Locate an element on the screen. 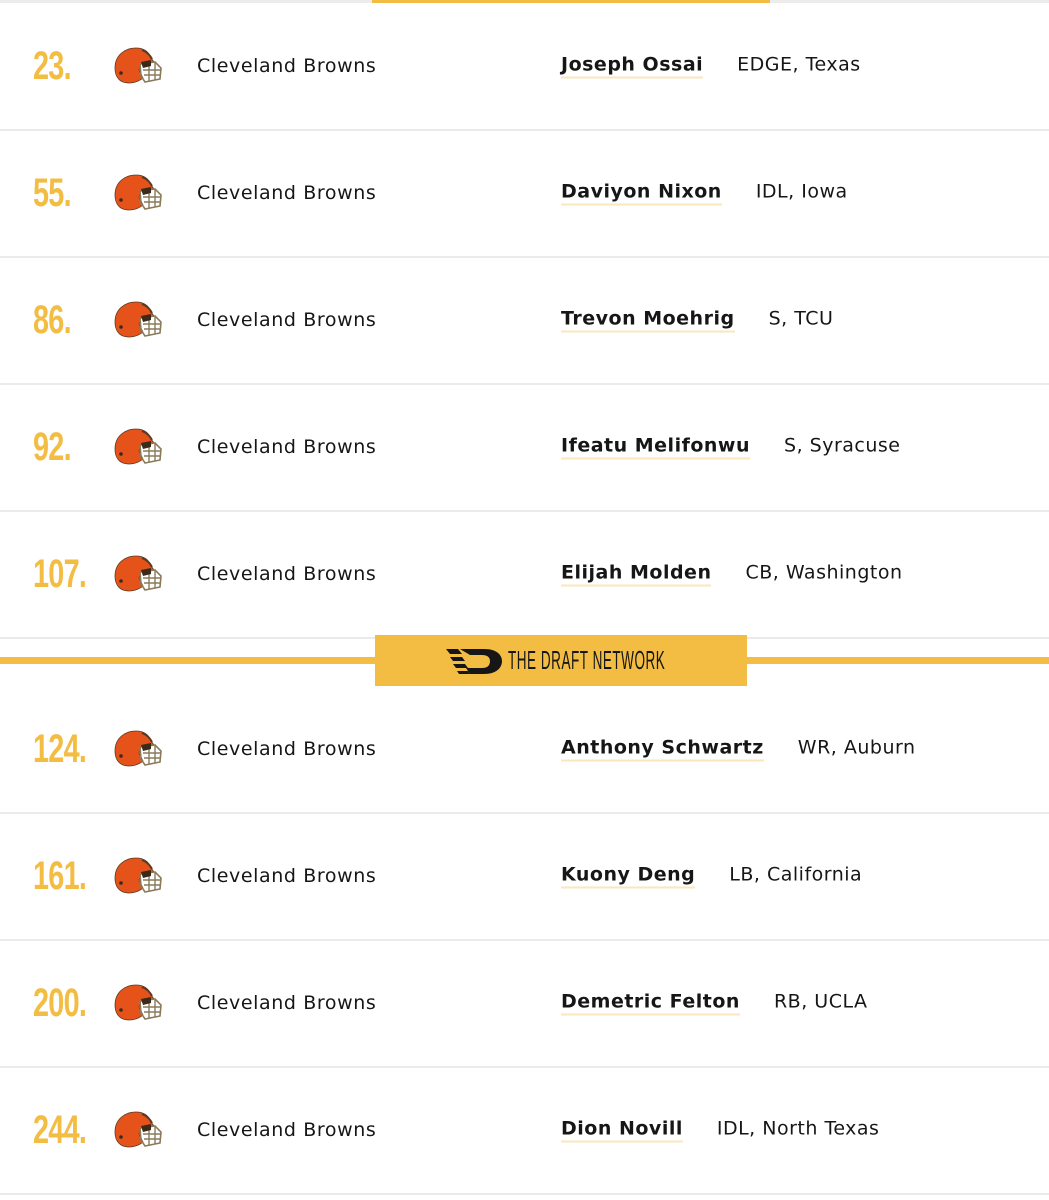 Image resolution: width=1049 pixels, height=1200 pixels. player-position-school: S, TCU is located at coordinates (801, 318).